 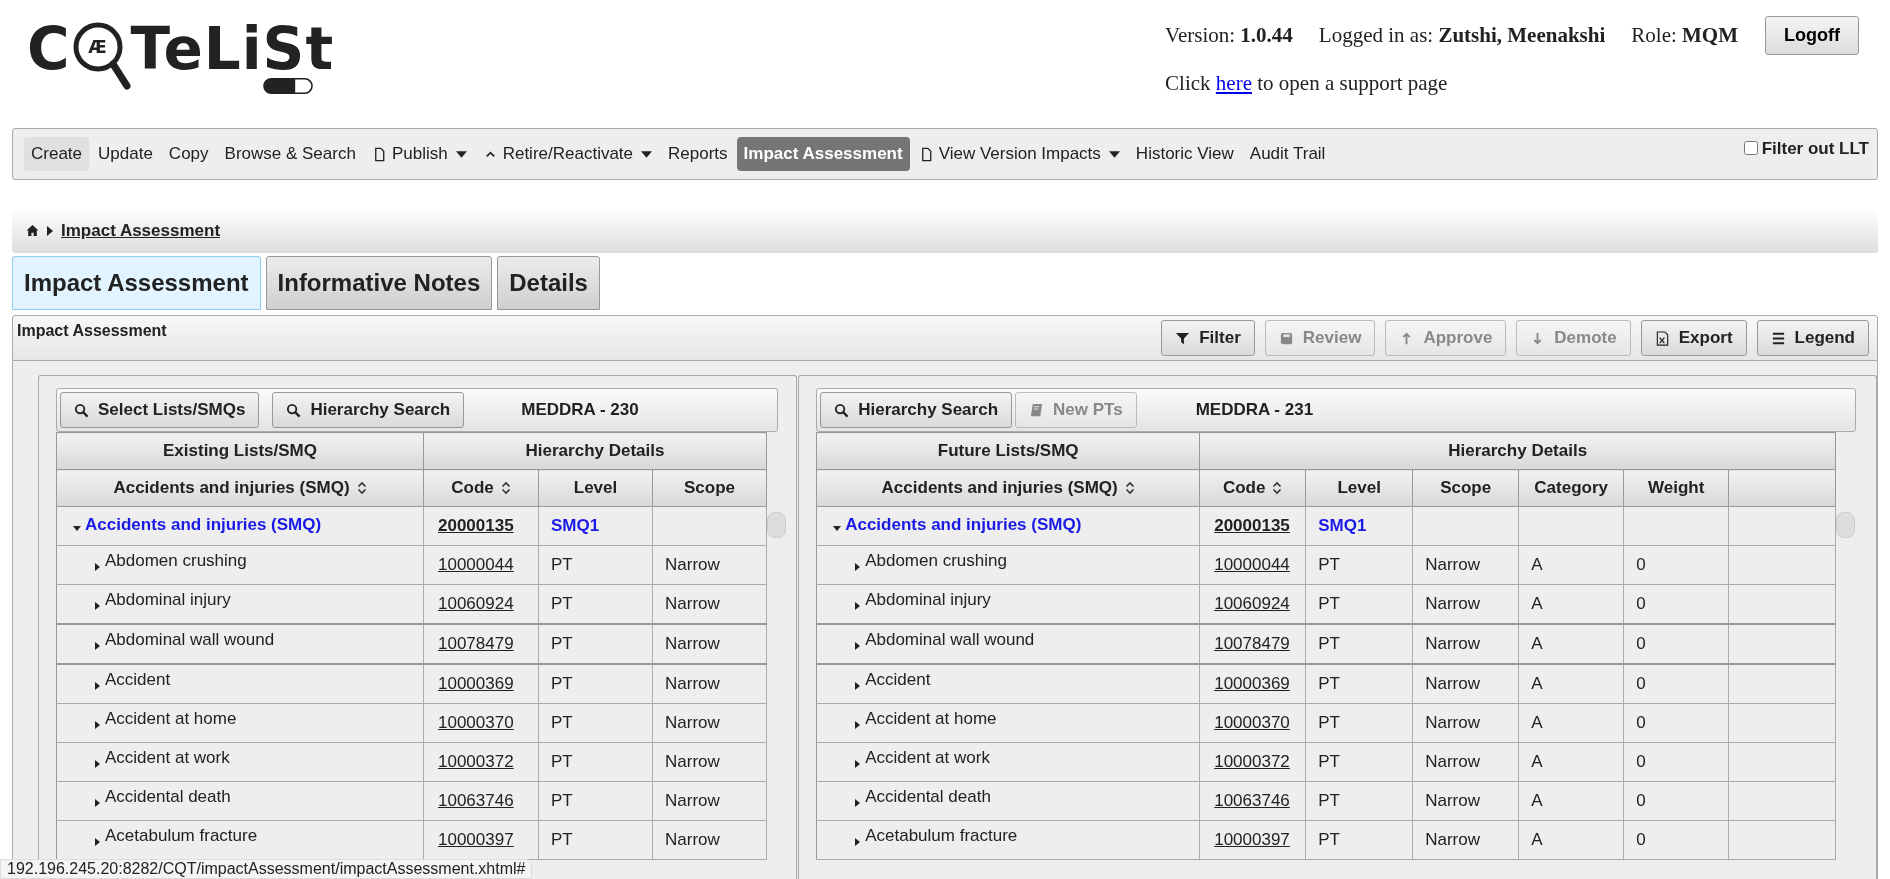 I want to click on term-name: Accident at home, so click(x=171, y=719).